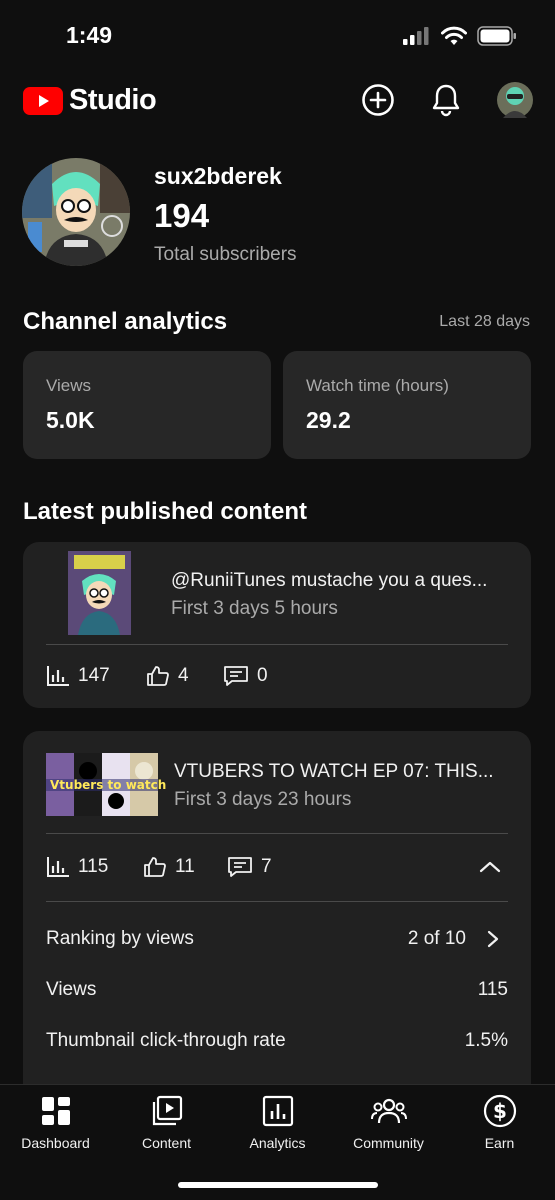 The height and width of the screenshot is (1200, 555). What do you see at coordinates (165, 511) in the screenshot?
I see `latest-content-title: Latest published content` at bounding box center [165, 511].